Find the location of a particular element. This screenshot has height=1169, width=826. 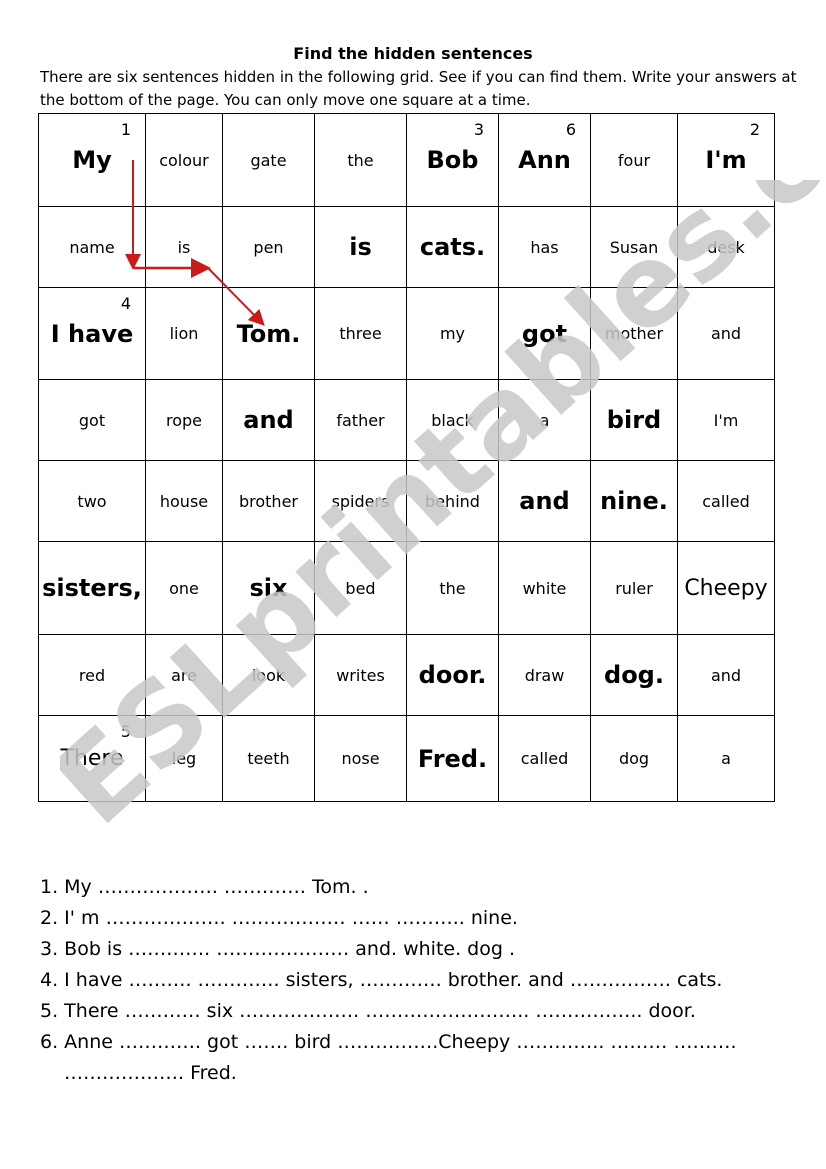

grid-row: got rope and father black a bird I'm is located at coordinates (406, 420).